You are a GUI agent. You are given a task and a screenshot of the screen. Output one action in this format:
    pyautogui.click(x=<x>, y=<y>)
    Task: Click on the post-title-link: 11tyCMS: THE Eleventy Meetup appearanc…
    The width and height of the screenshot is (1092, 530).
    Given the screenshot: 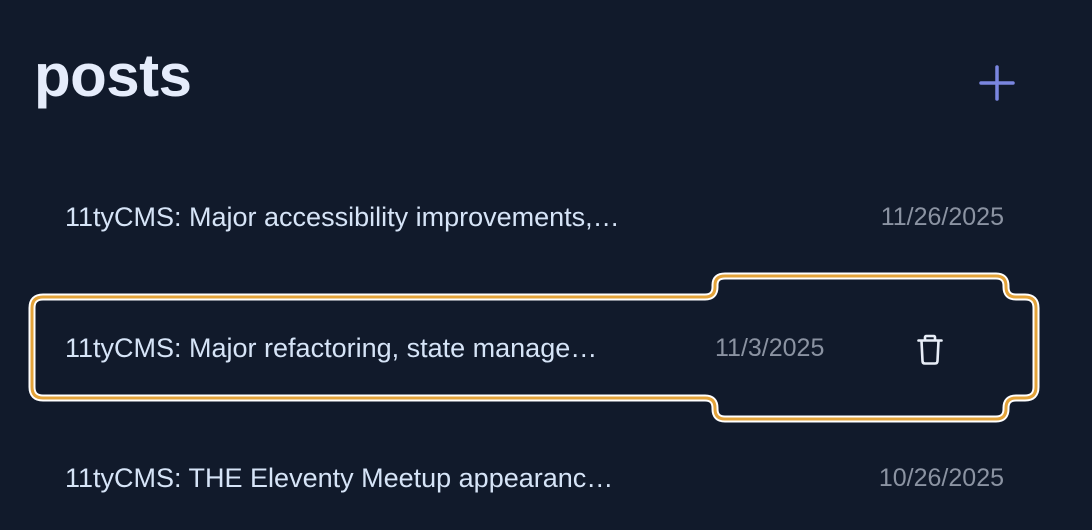 What is the action you would take?
    pyautogui.click(x=391, y=478)
    